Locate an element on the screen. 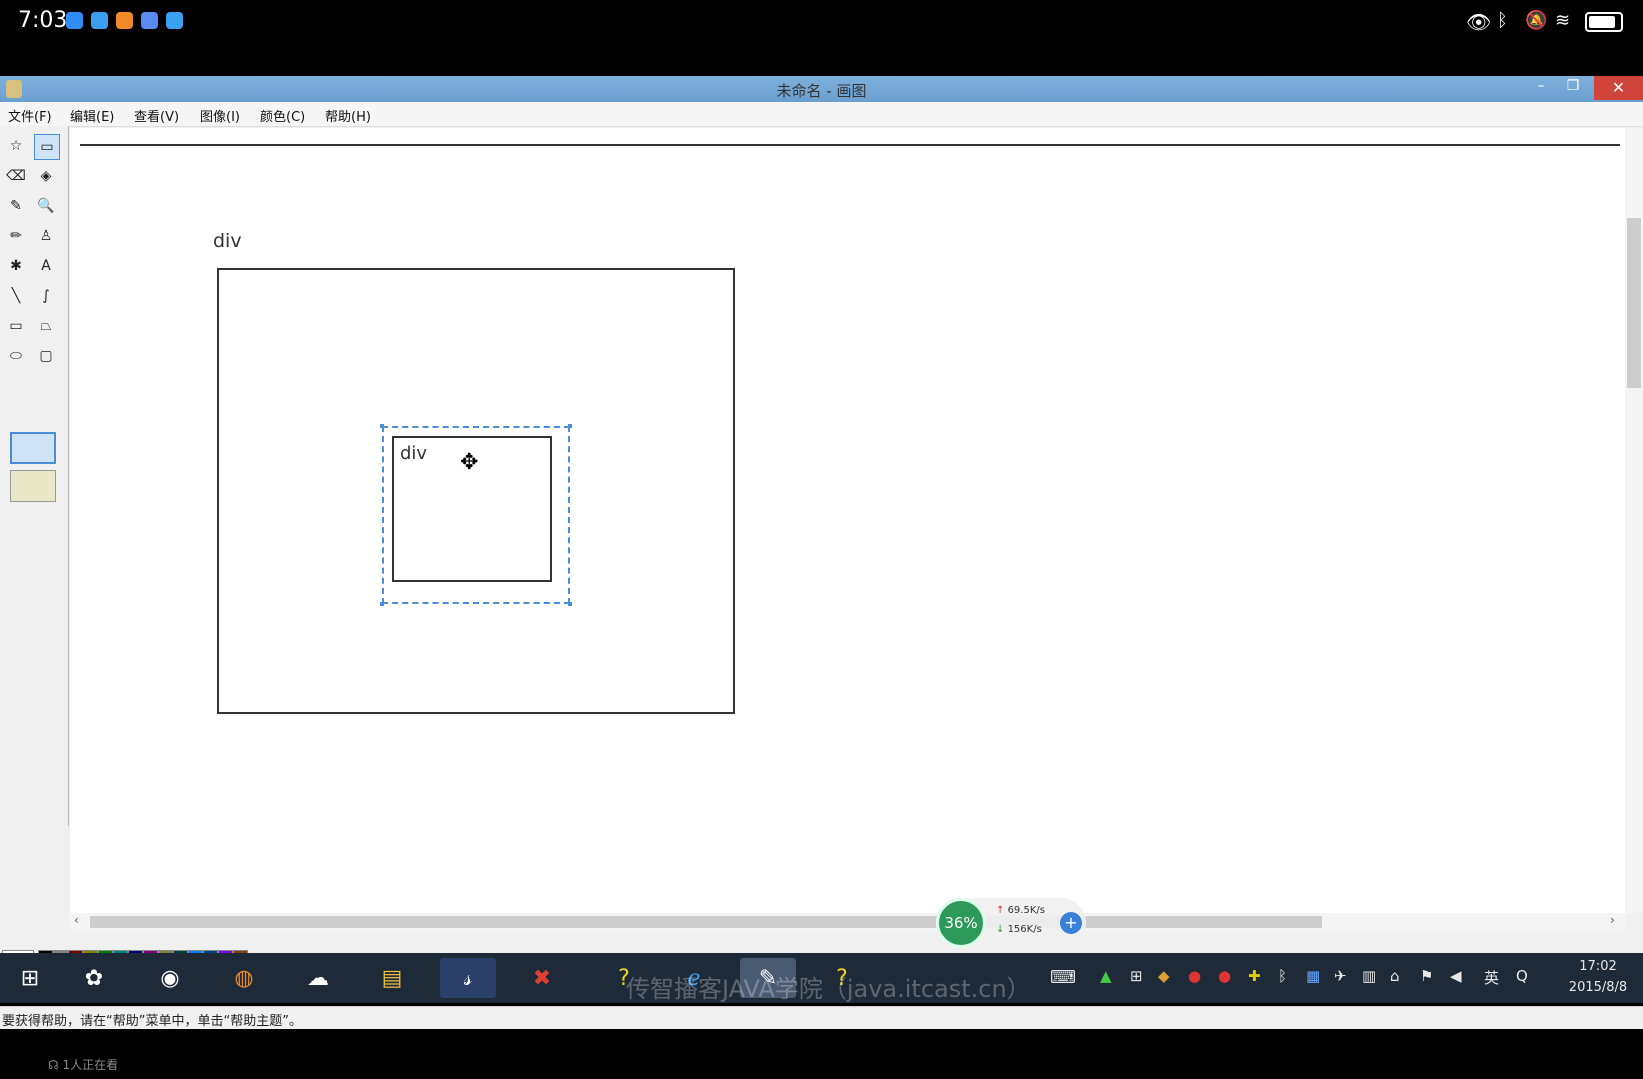 Image resolution: width=1643 pixels, height=1079 pixels. menu-help: 帮助(H) is located at coordinates (348, 115).